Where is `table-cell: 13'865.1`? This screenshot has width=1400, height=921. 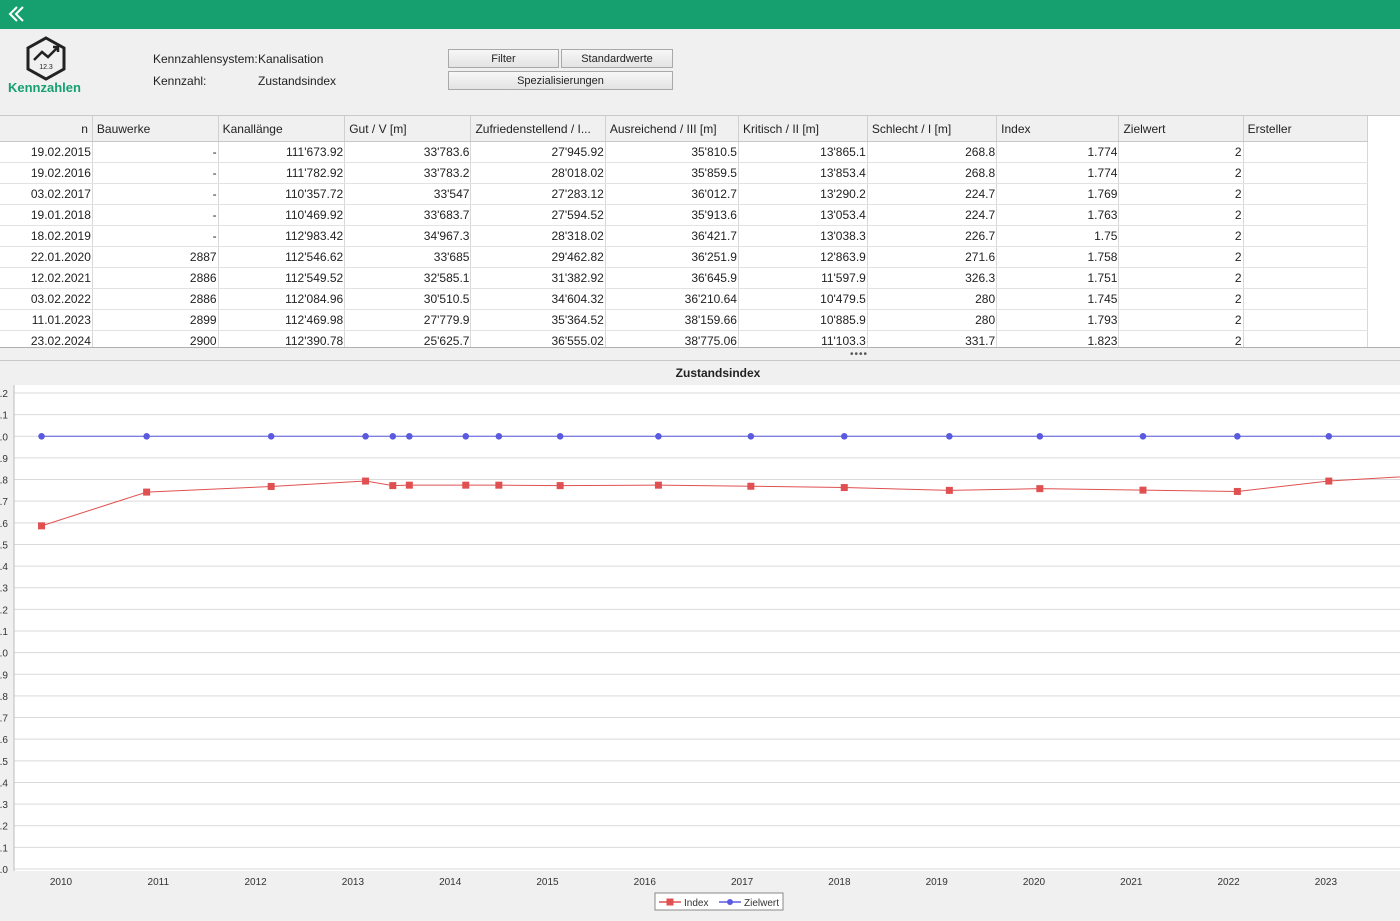
table-cell: 13'865.1 is located at coordinates (803, 152).